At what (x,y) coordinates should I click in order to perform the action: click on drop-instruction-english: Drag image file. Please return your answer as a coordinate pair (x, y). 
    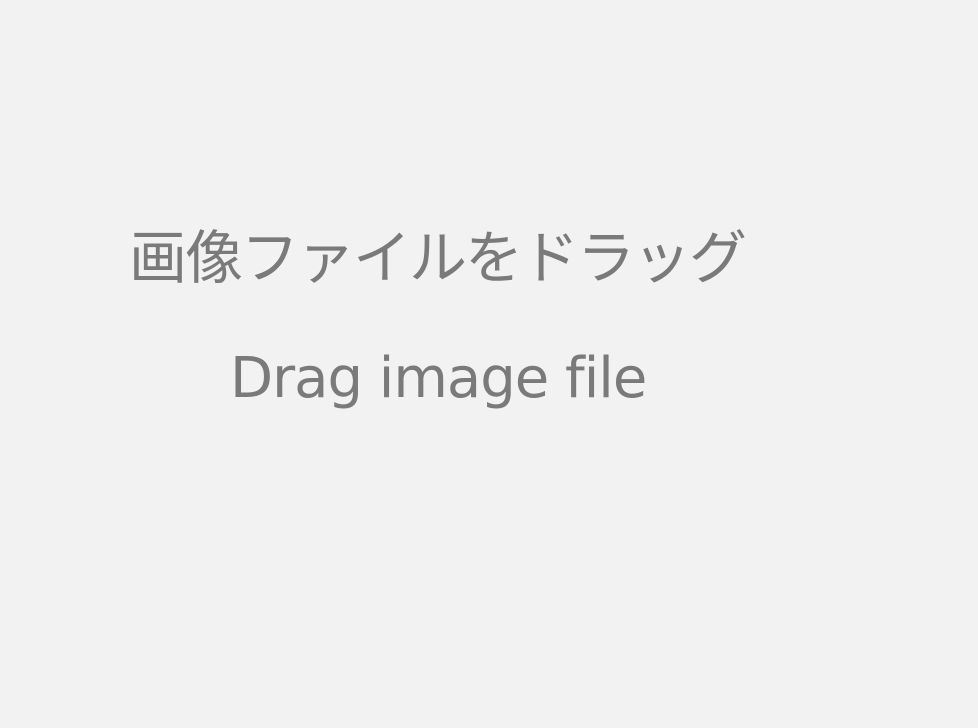
    Looking at the image, I should click on (438, 378).